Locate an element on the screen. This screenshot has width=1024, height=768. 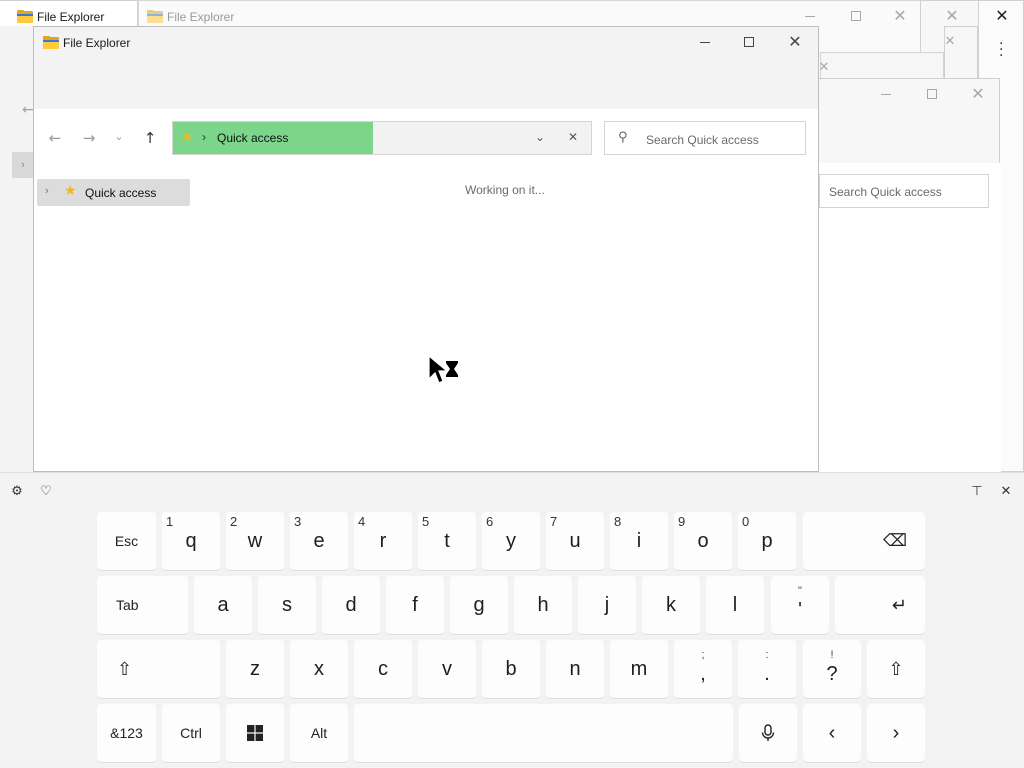
key-question: !? is located at coordinates (832, 669).